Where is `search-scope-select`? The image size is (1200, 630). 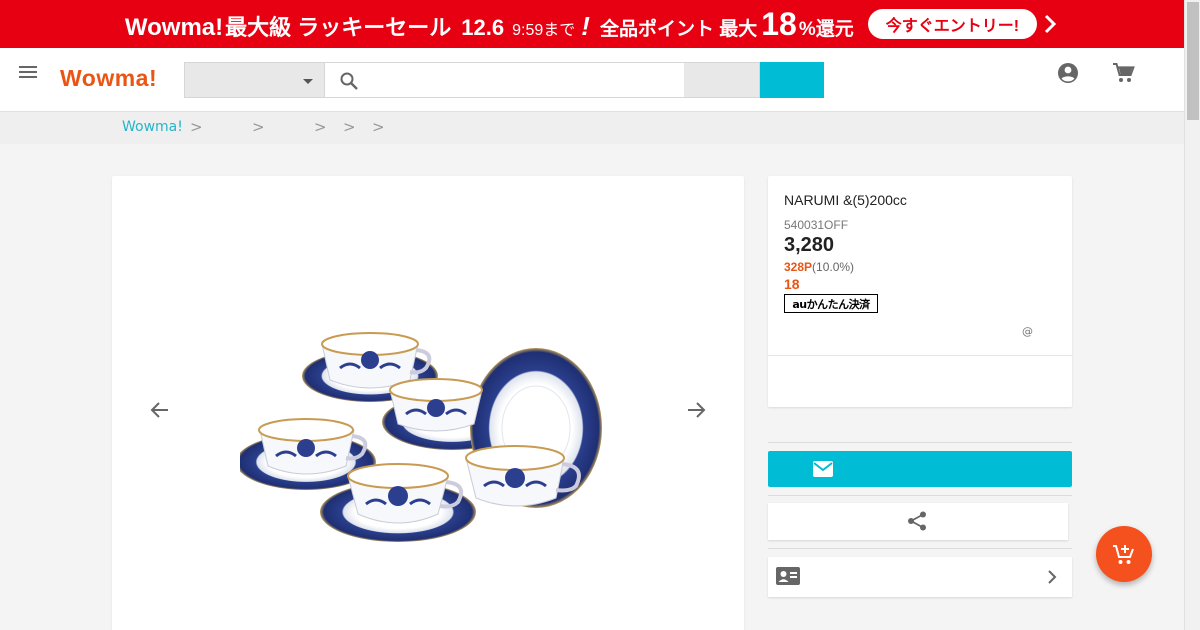 search-scope-select is located at coordinates (722, 80).